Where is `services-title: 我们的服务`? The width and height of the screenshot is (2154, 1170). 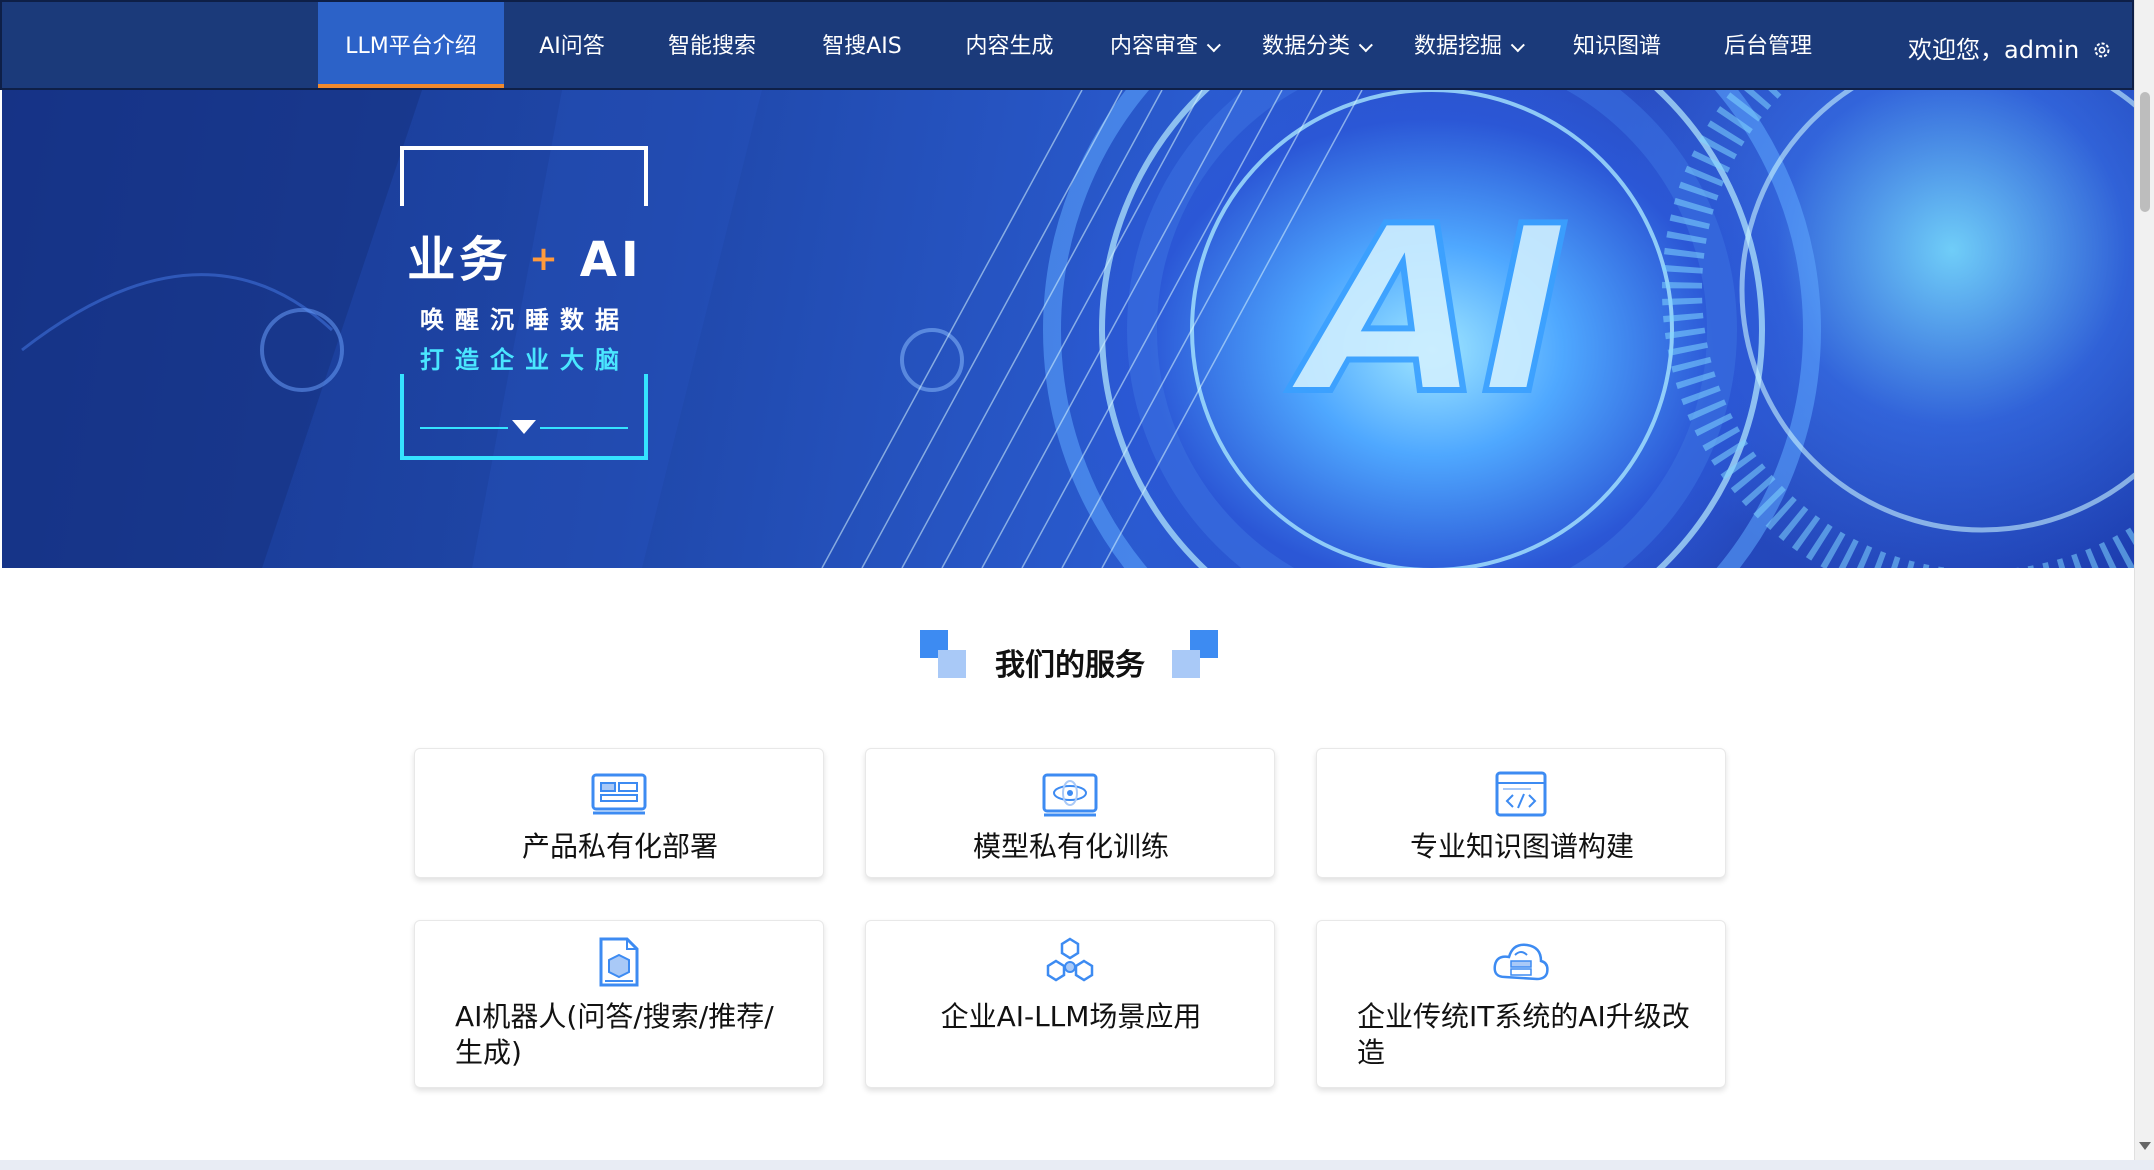 services-title: 我们的服务 is located at coordinates (1070, 665).